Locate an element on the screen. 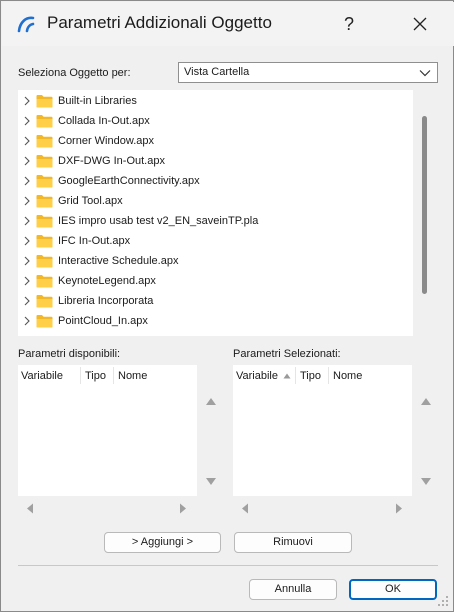  title-bar: Parametri Addizionali Oggetto ? is located at coordinates (228, 24).